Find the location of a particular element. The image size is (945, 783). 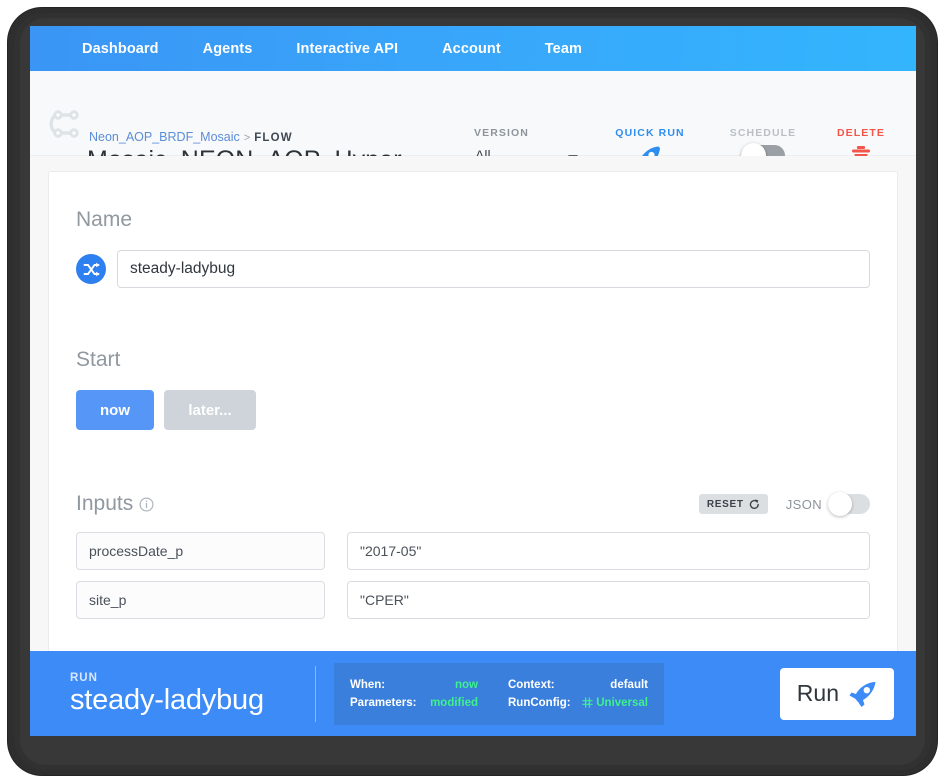

summary-when-label: When: is located at coordinates (368, 684).